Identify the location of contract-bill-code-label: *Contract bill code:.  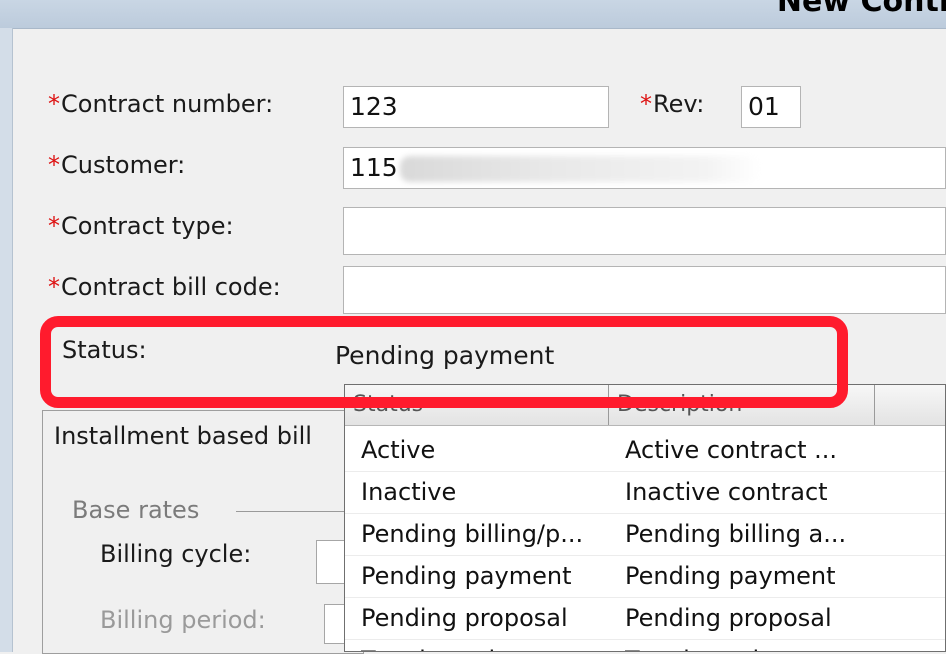
(164, 287).